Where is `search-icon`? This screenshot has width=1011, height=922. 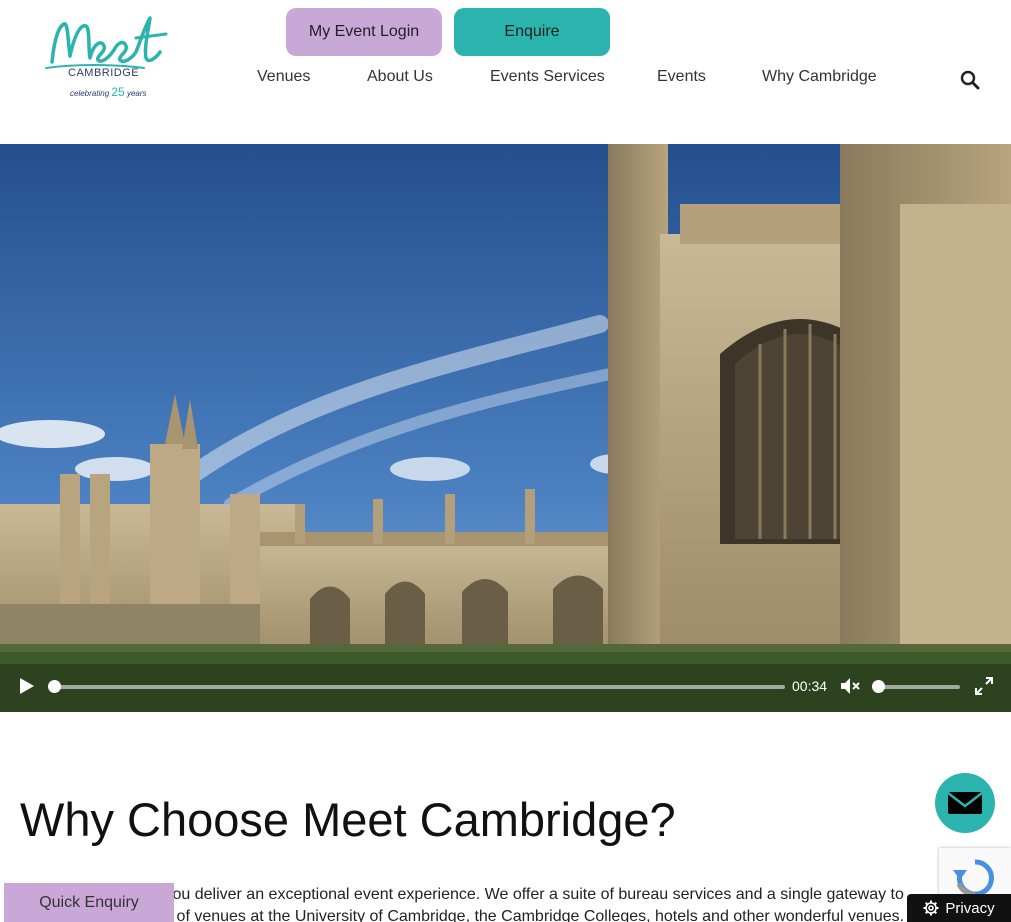 search-icon is located at coordinates (970, 80).